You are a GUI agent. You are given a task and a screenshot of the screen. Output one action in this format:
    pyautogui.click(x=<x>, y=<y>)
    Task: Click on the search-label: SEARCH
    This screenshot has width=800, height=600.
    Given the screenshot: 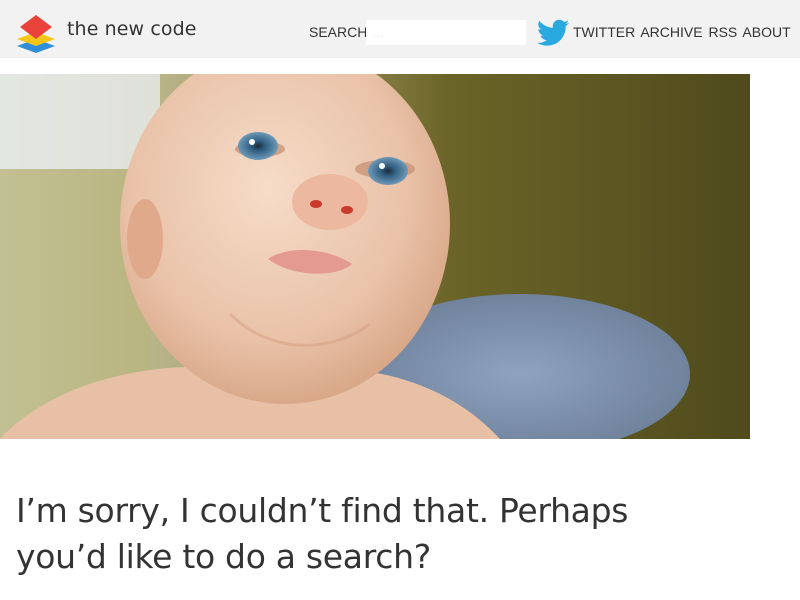 What is the action you would take?
    pyautogui.click(x=338, y=32)
    